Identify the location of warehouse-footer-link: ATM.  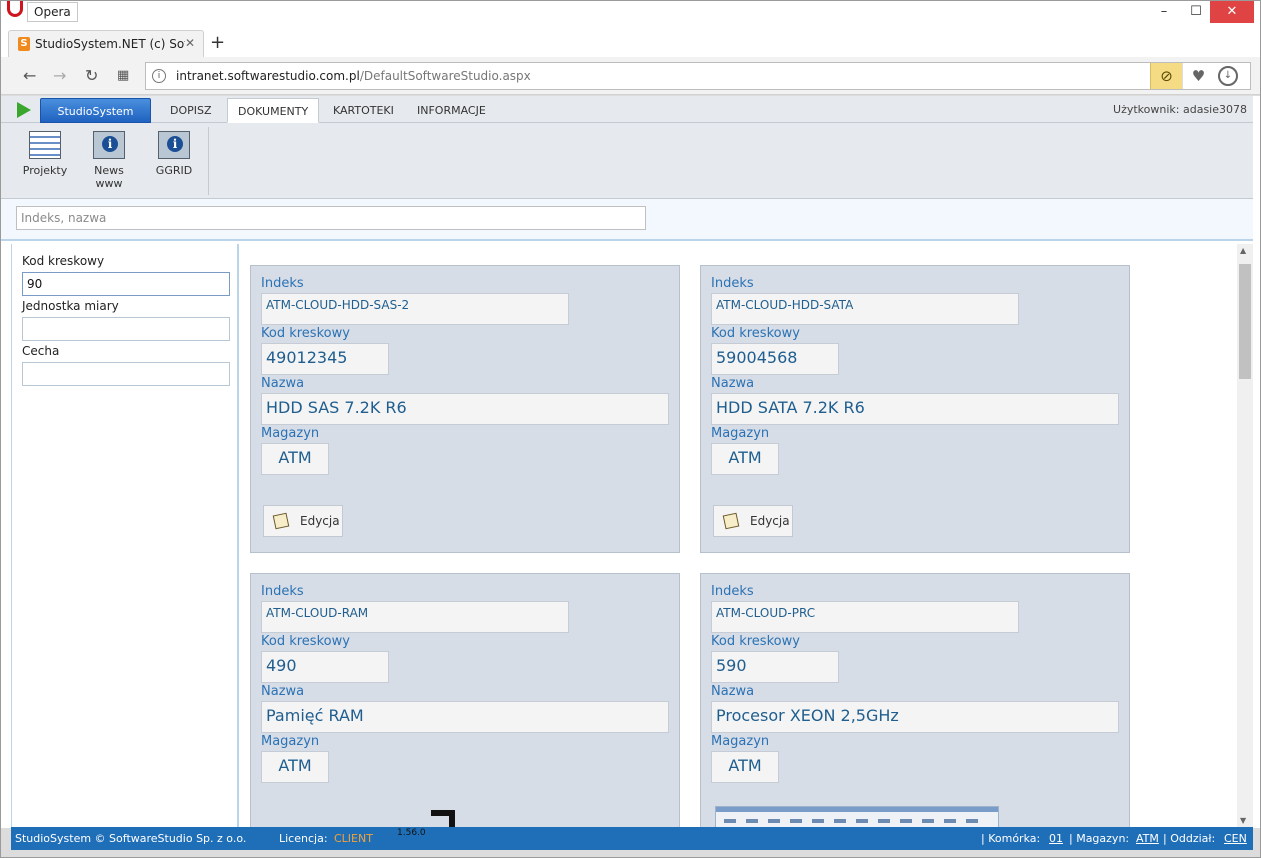
(1147, 838).